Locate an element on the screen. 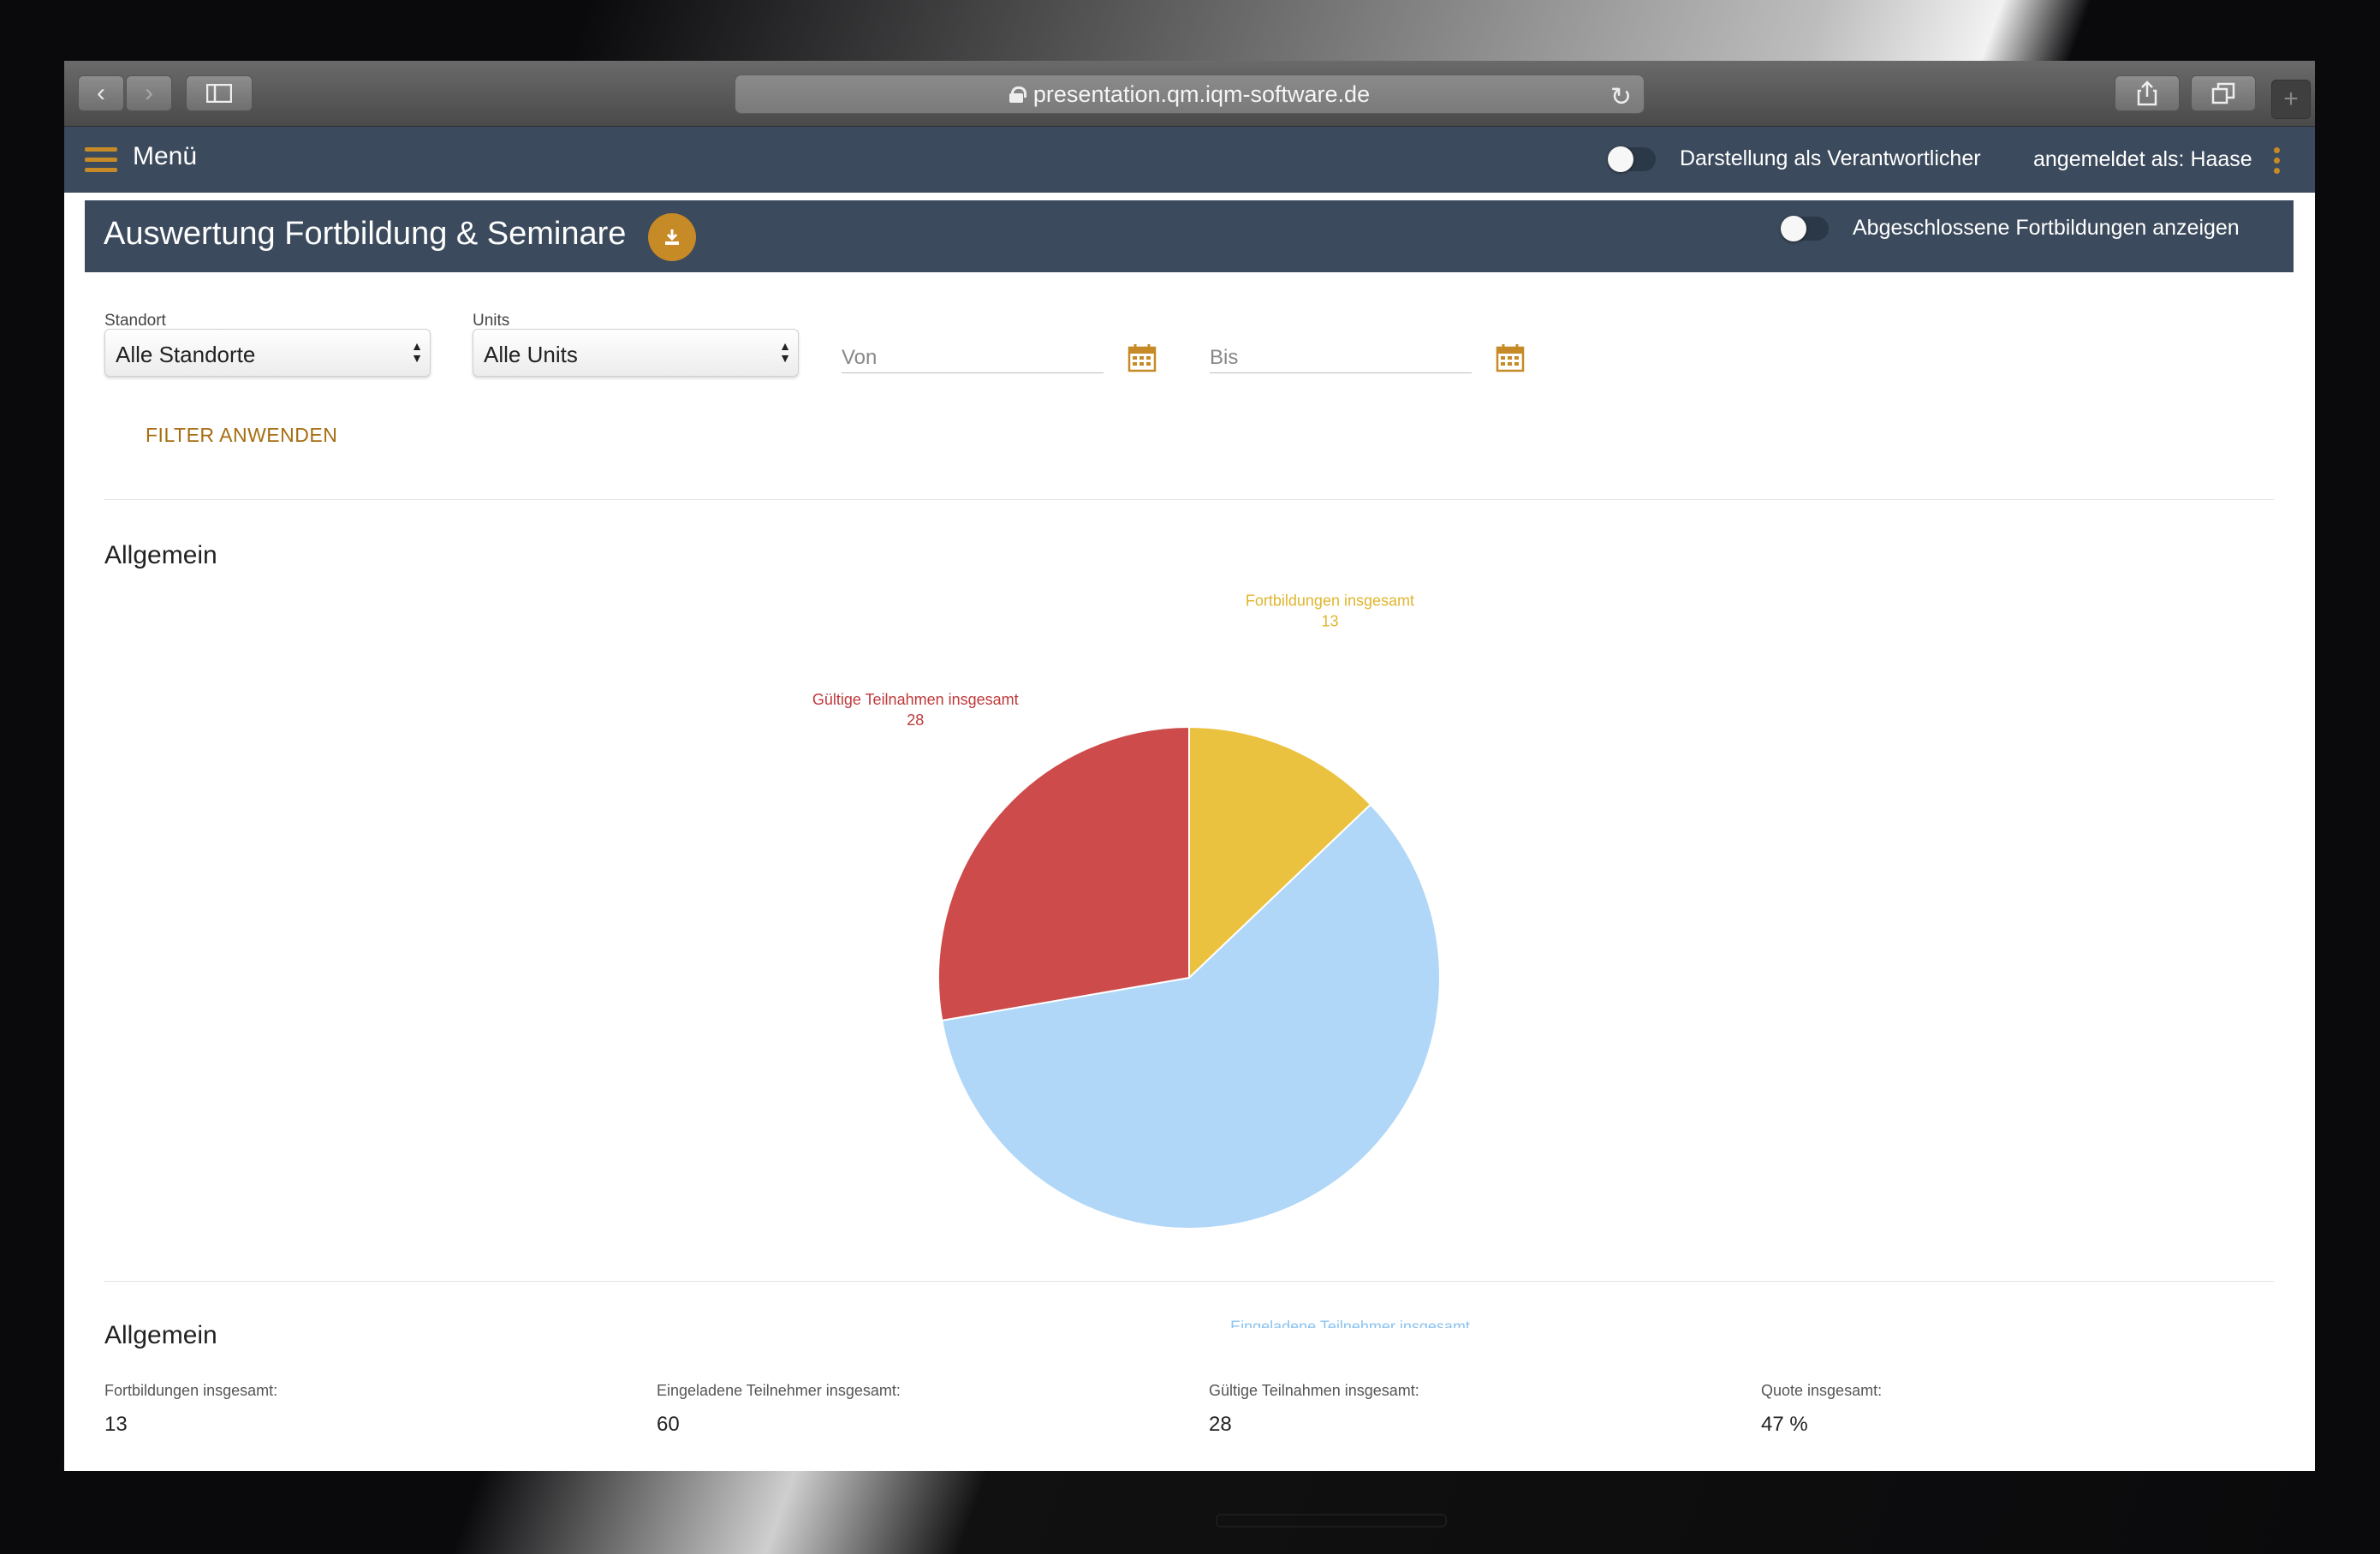 Image resolution: width=2380 pixels, height=1554 pixels. units-value: Alle Units is located at coordinates (531, 354).